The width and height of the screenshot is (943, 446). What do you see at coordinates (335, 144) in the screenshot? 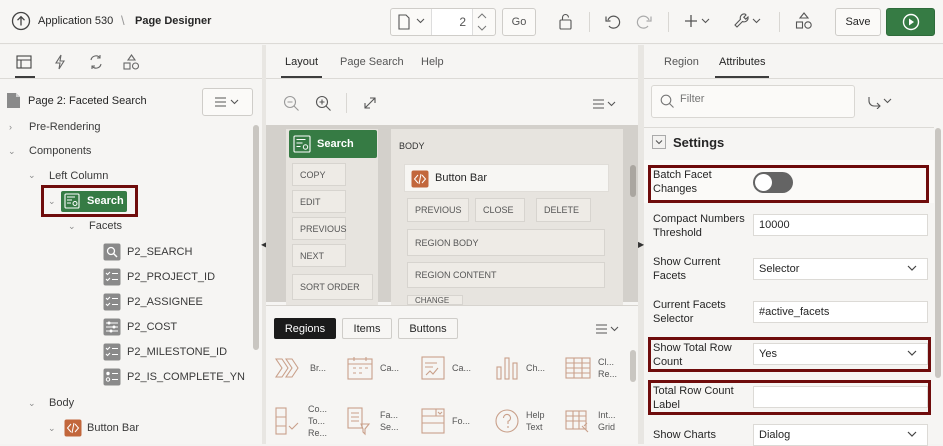
I see `canvas-search-label: Search` at bounding box center [335, 144].